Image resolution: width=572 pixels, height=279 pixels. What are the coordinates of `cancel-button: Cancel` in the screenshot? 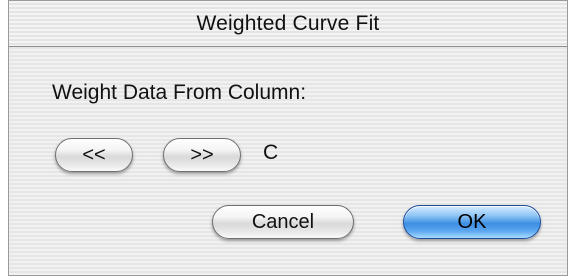 It's located at (283, 222).